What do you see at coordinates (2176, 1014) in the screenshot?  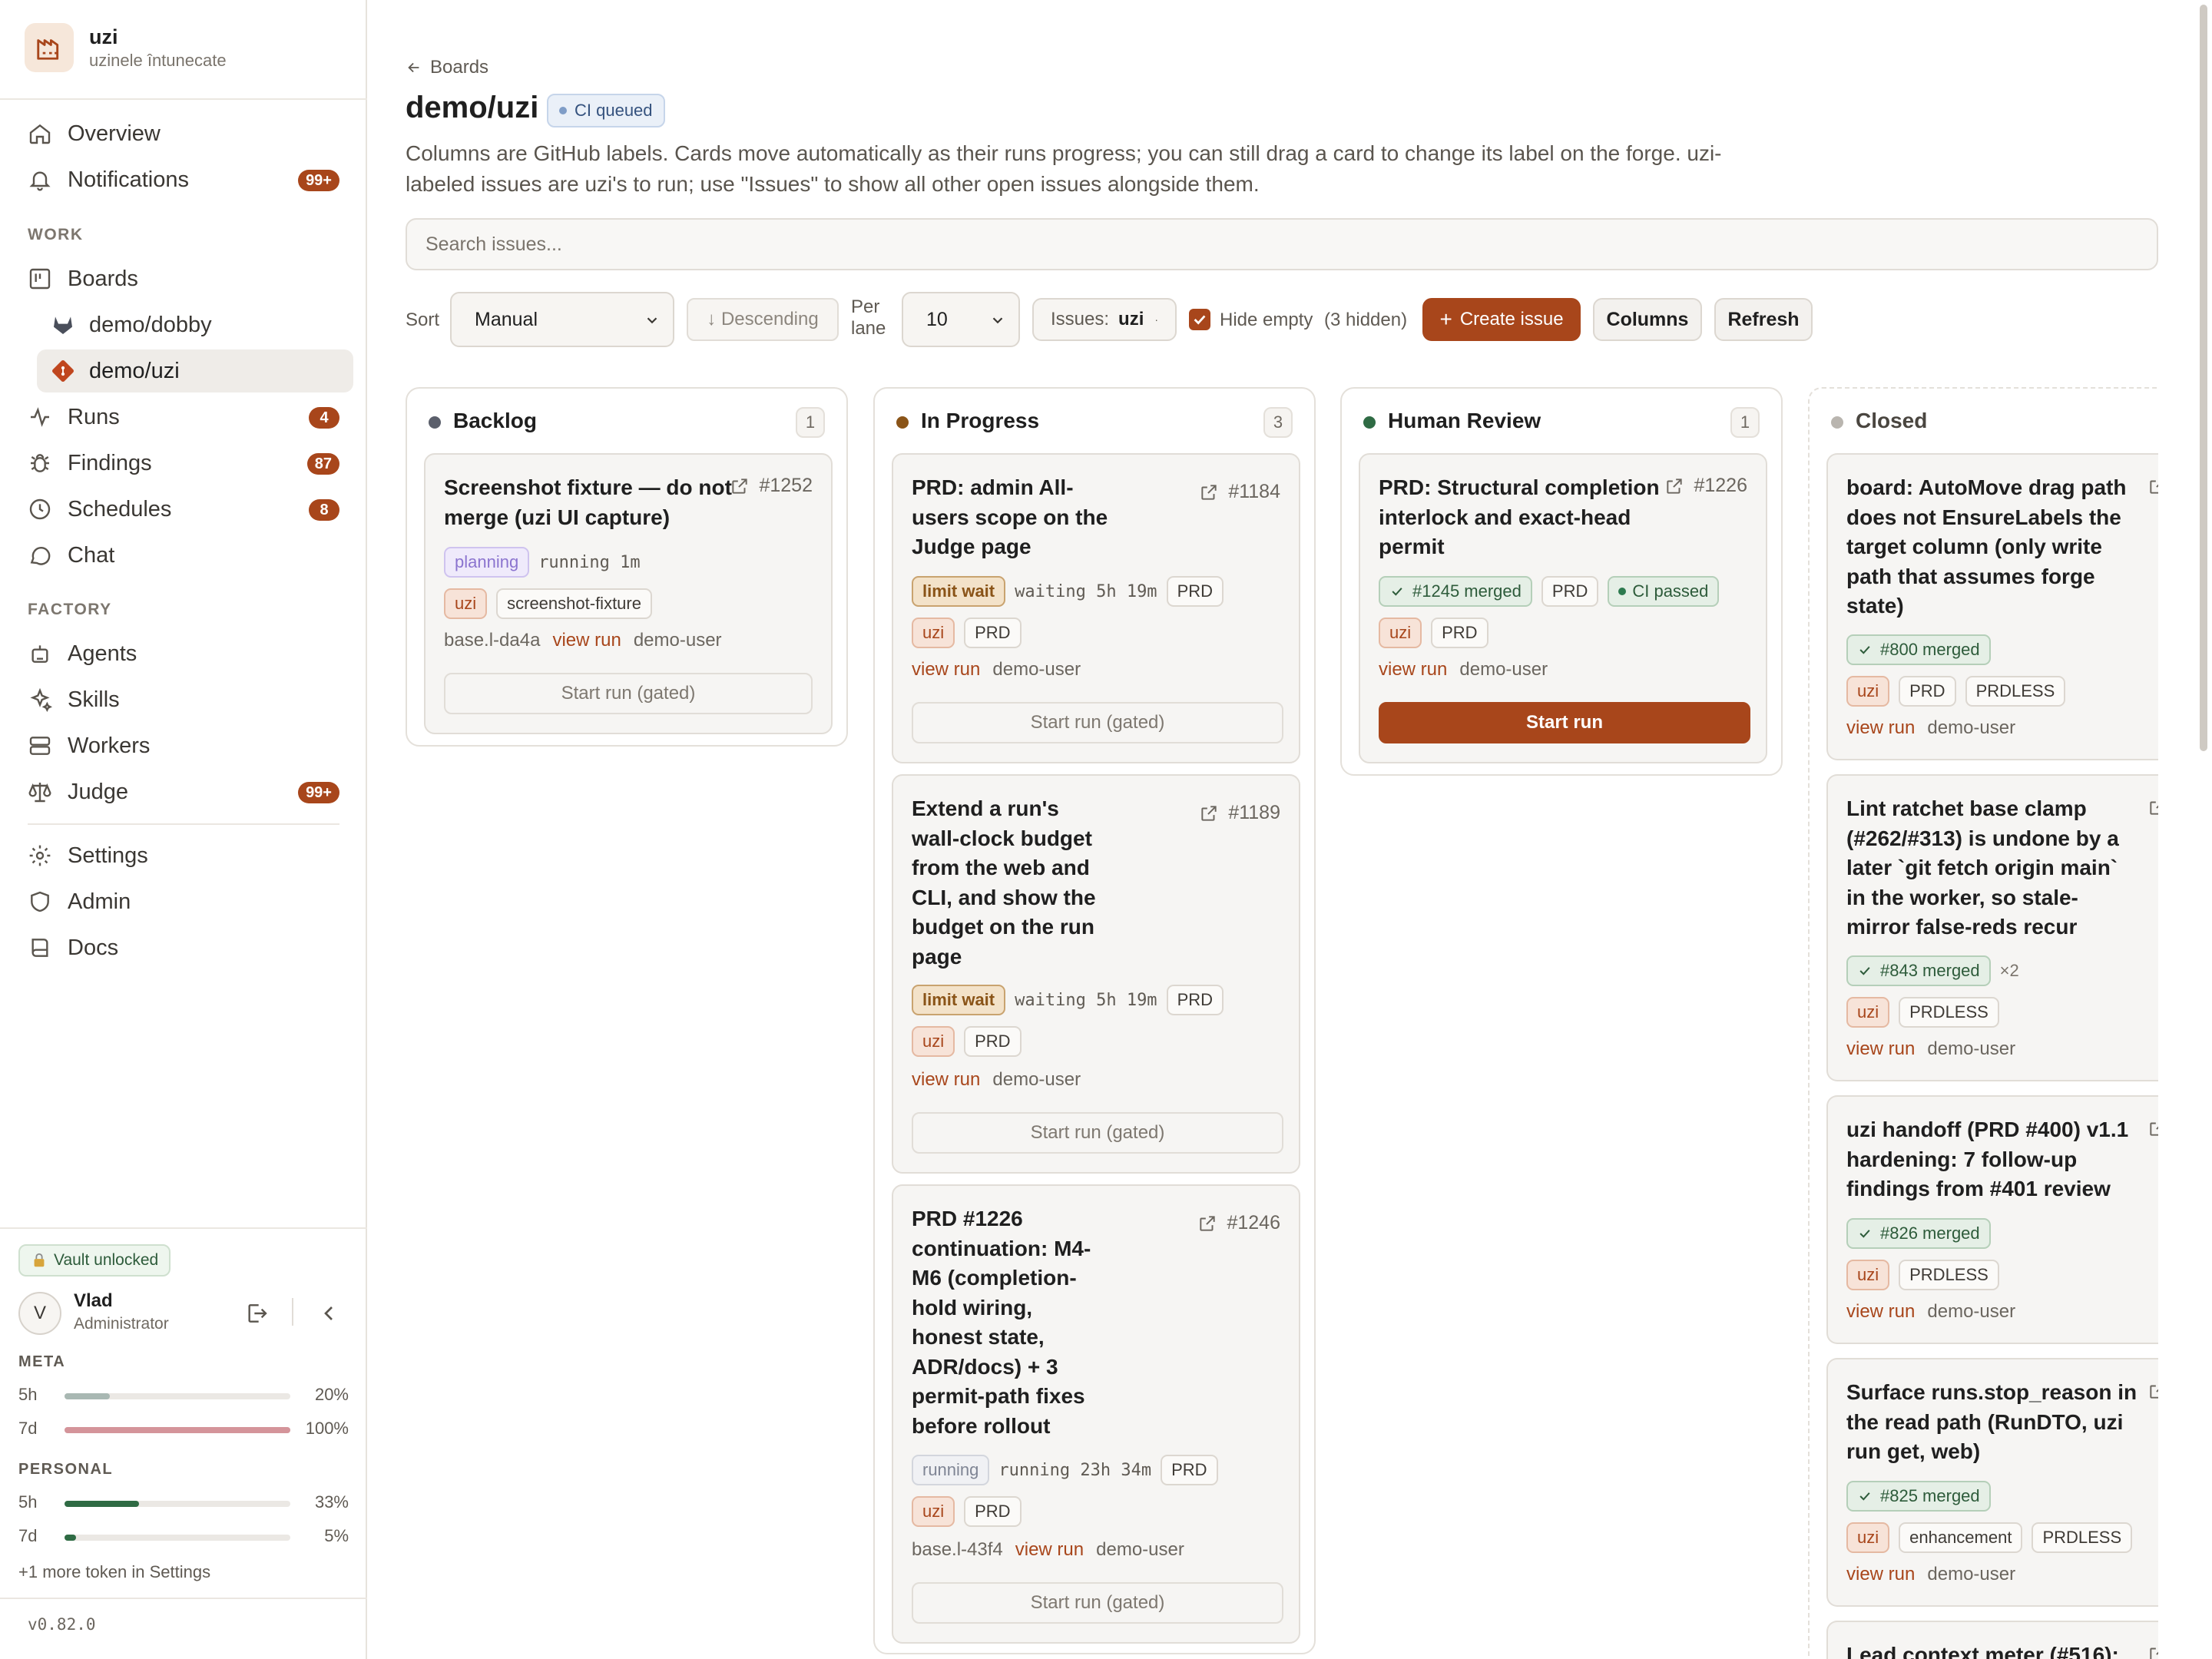 I see `board-overflow-mask` at bounding box center [2176, 1014].